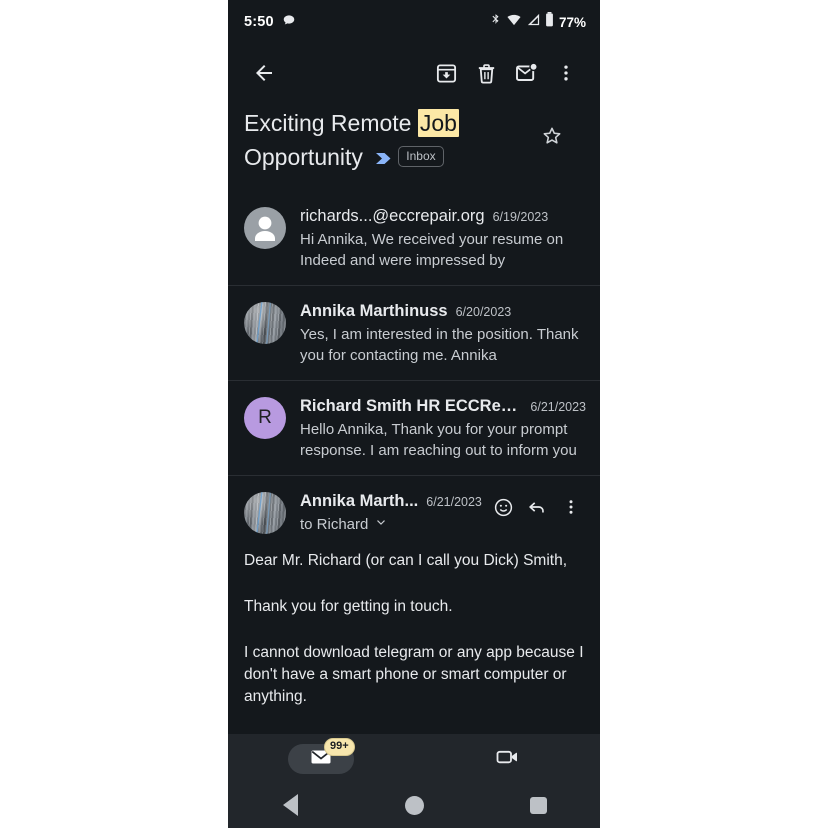 This screenshot has width=828, height=828. Describe the element at coordinates (486, 73) in the screenshot. I see `delete-button` at that location.